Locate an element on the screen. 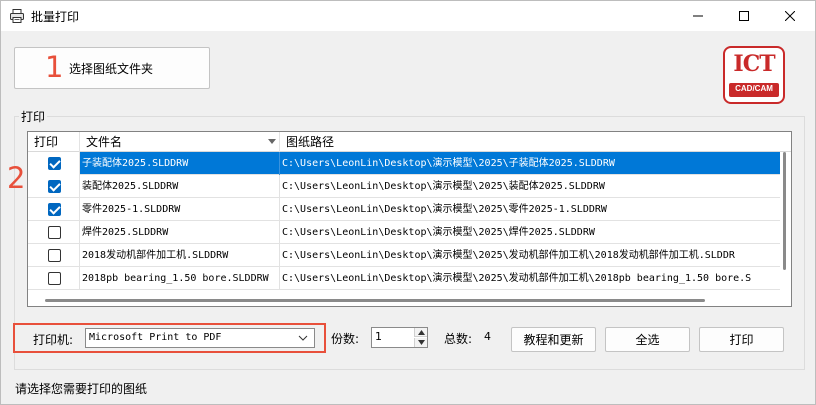  status-text: 请选择您需要打印的图纸 is located at coordinates (81, 389).